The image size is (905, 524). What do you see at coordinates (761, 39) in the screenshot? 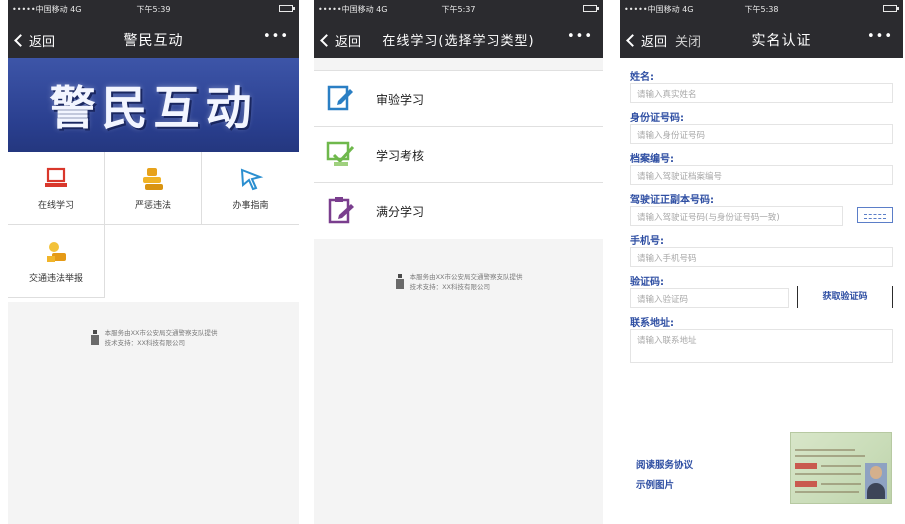
I see `nav-bar: 返回 关闭 实名认证 •••` at bounding box center [761, 39].